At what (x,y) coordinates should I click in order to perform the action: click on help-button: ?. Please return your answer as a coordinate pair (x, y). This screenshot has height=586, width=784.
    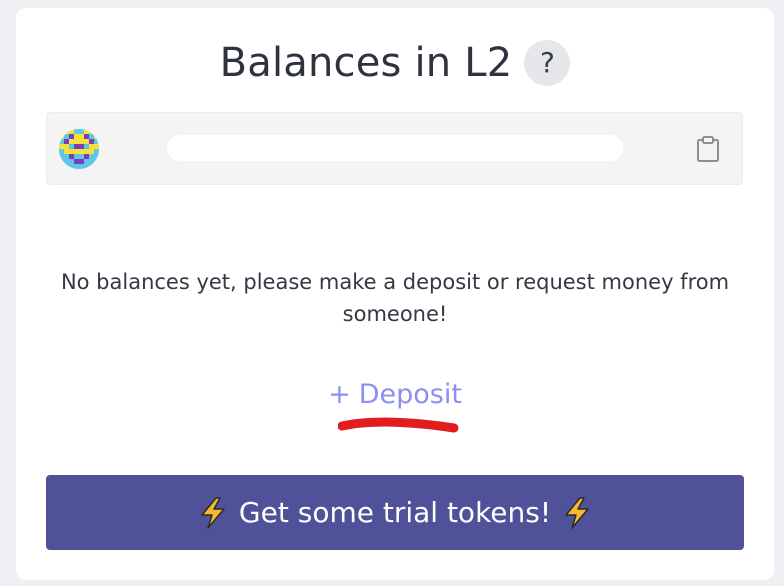
    Looking at the image, I should click on (547, 63).